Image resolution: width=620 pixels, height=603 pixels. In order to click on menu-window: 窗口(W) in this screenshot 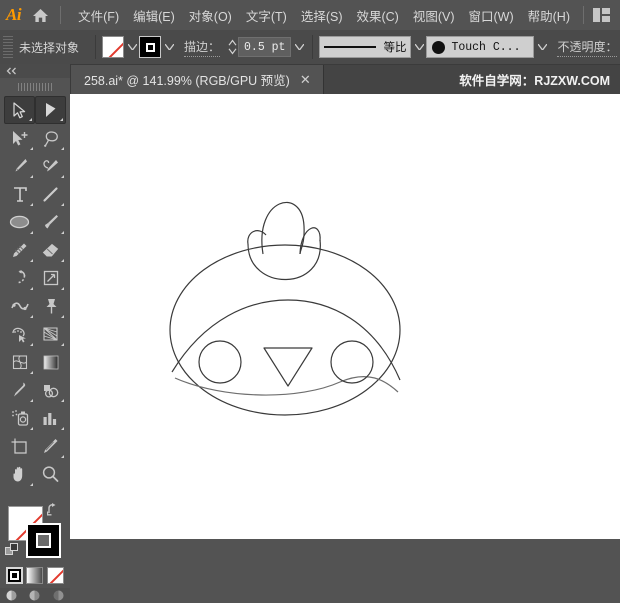, I will do `click(491, 15)`.